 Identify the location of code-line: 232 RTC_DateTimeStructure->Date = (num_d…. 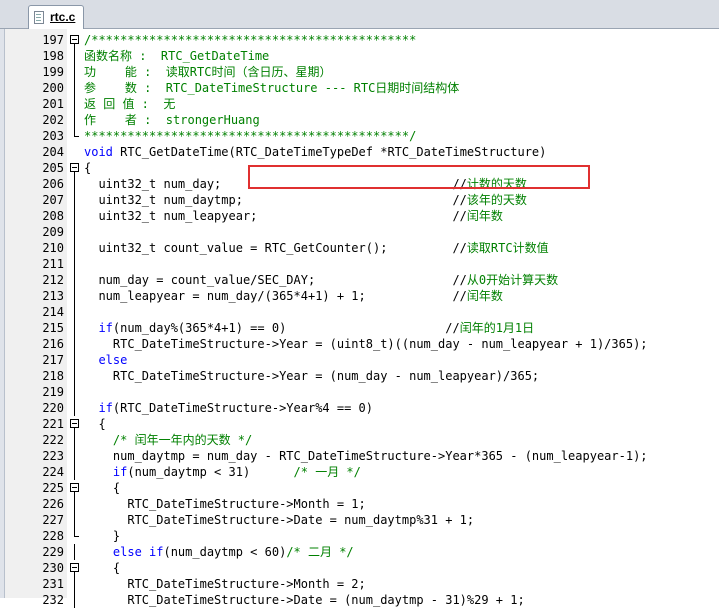
(359, 600).